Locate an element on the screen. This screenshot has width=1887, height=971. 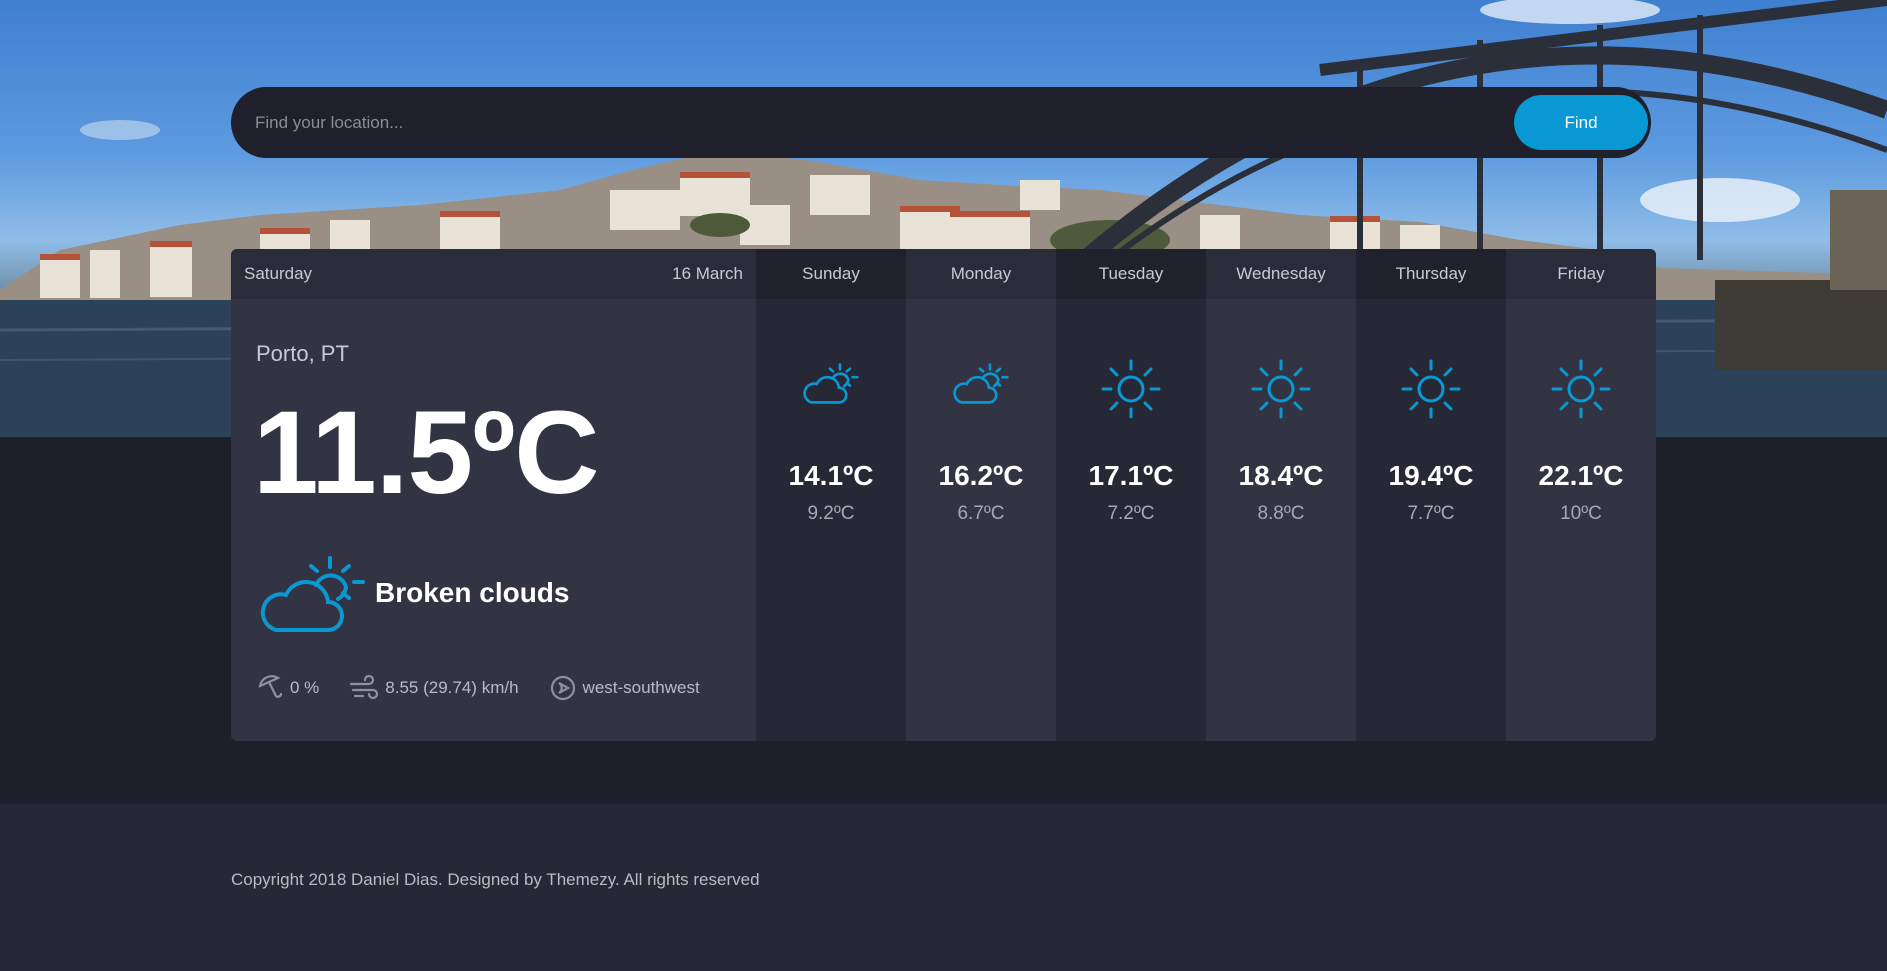
precipitation: 0 % is located at coordinates (287, 688).